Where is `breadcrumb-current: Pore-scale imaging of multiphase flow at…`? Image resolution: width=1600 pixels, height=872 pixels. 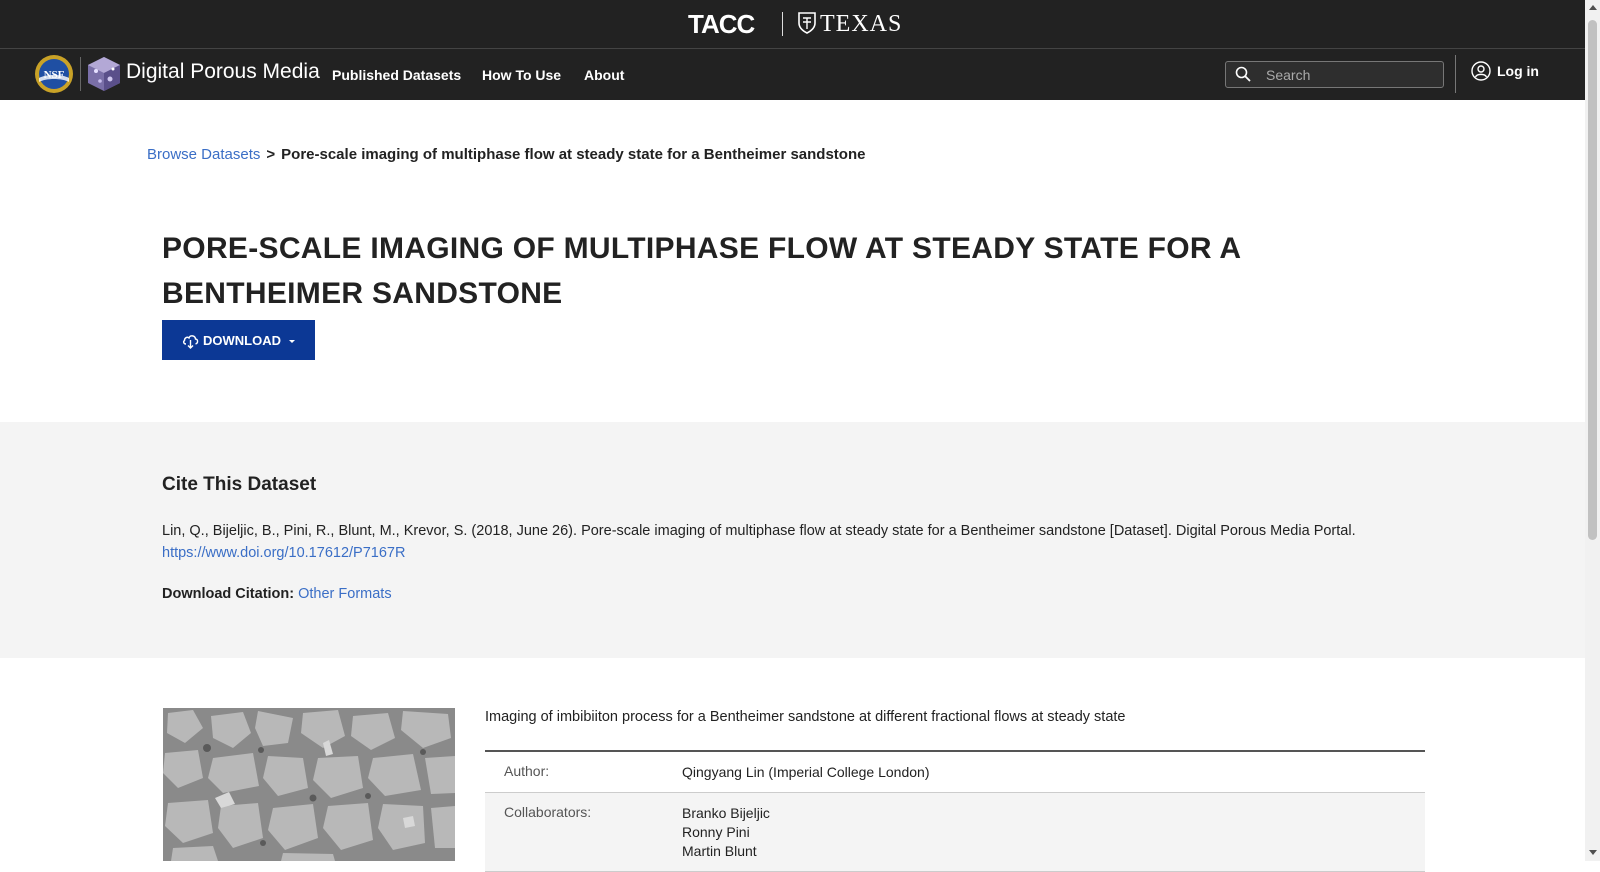 breadcrumb-current: Pore-scale imaging of multiphase flow at… is located at coordinates (573, 154).